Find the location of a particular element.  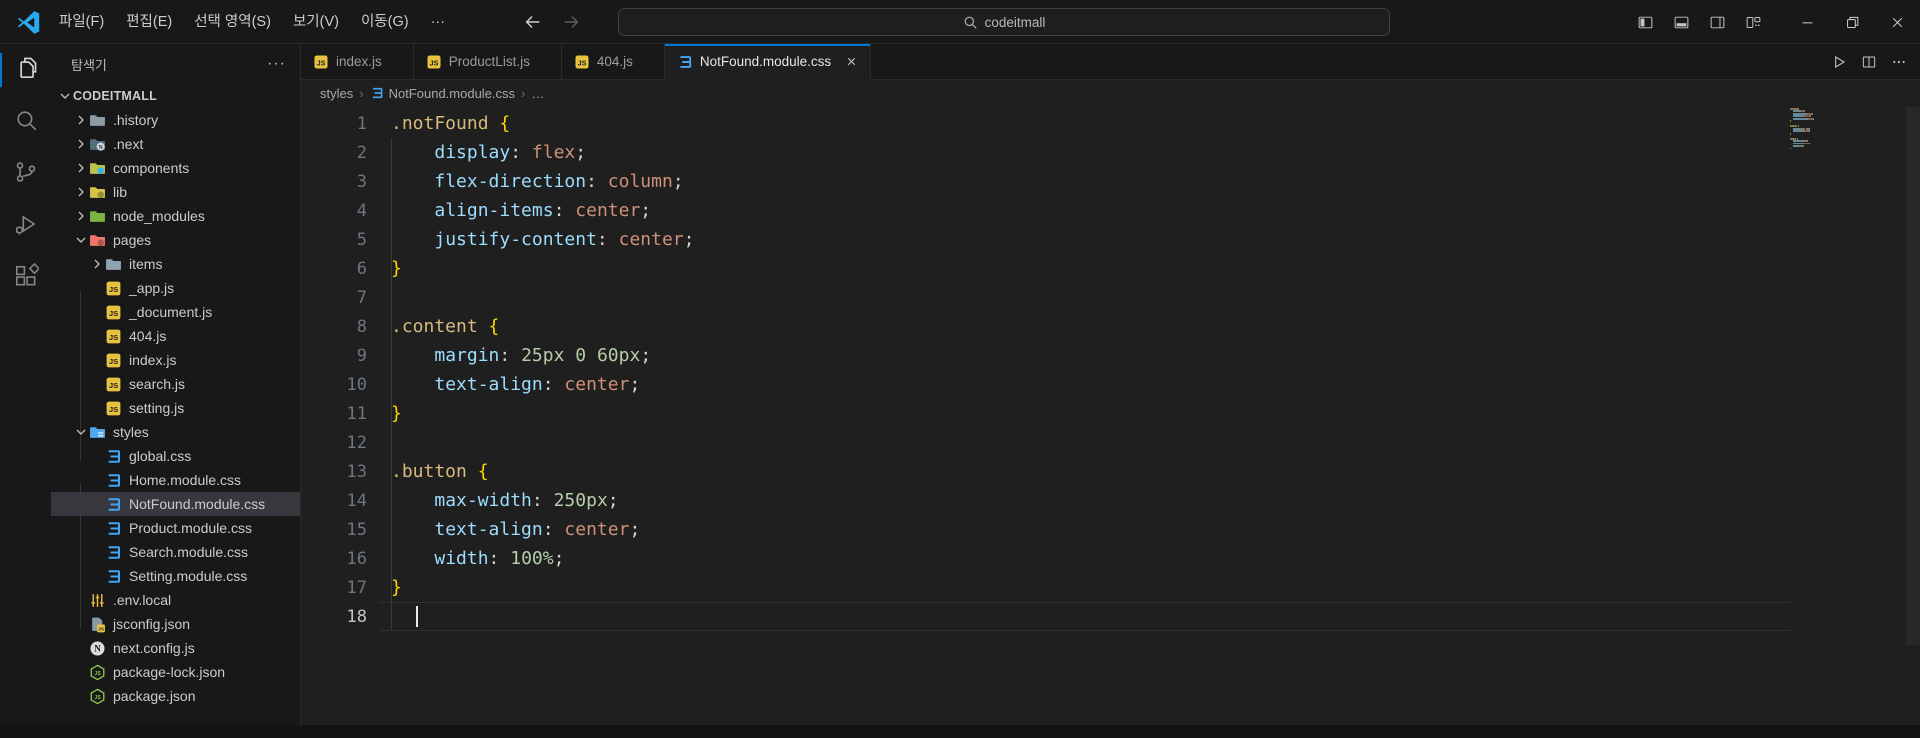

minimap is located at coordinates (1848, 130).